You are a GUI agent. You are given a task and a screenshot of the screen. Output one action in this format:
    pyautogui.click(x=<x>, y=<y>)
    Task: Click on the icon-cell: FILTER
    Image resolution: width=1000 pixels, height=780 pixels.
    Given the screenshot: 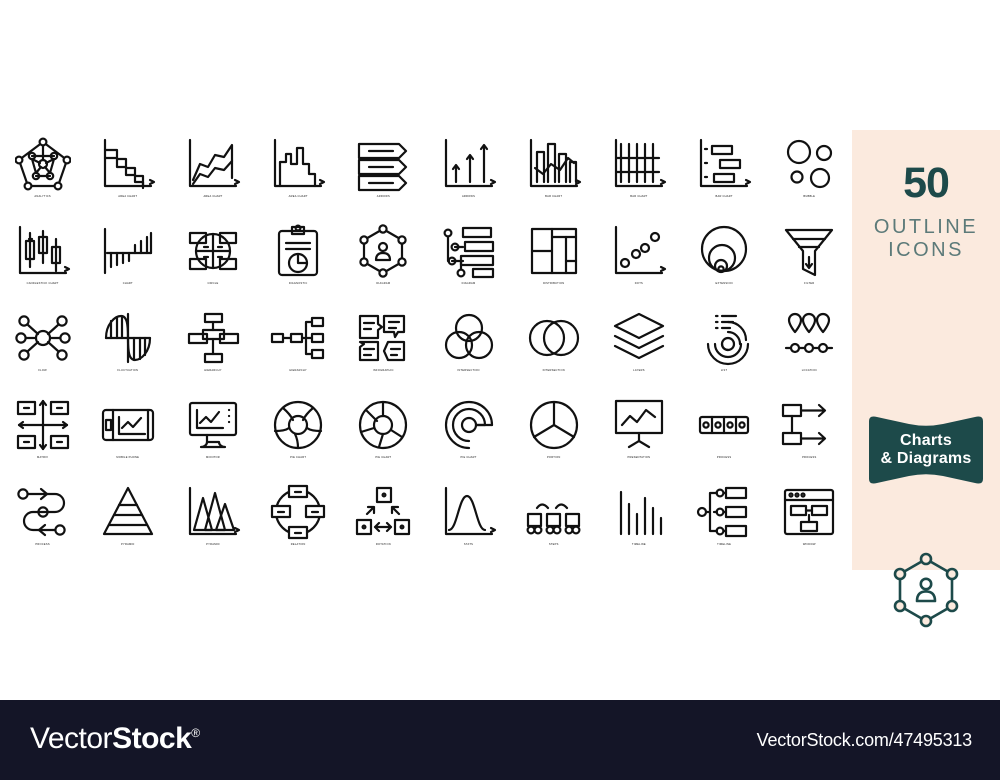 What is the action you would take?
    pyautogui.click(x=809, y=260)
    